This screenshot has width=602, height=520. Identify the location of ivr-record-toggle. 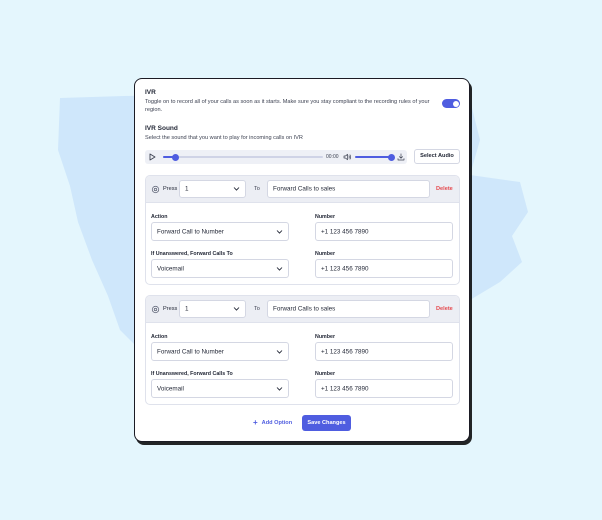
(451, 103).